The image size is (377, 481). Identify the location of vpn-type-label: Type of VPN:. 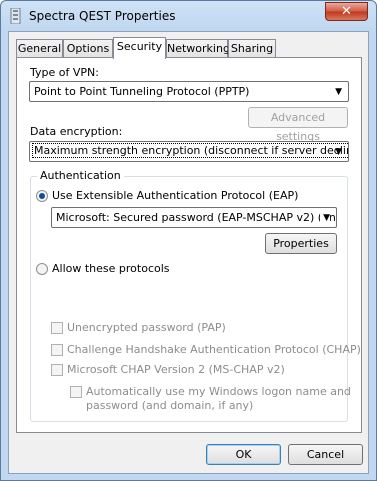
(64, 72).